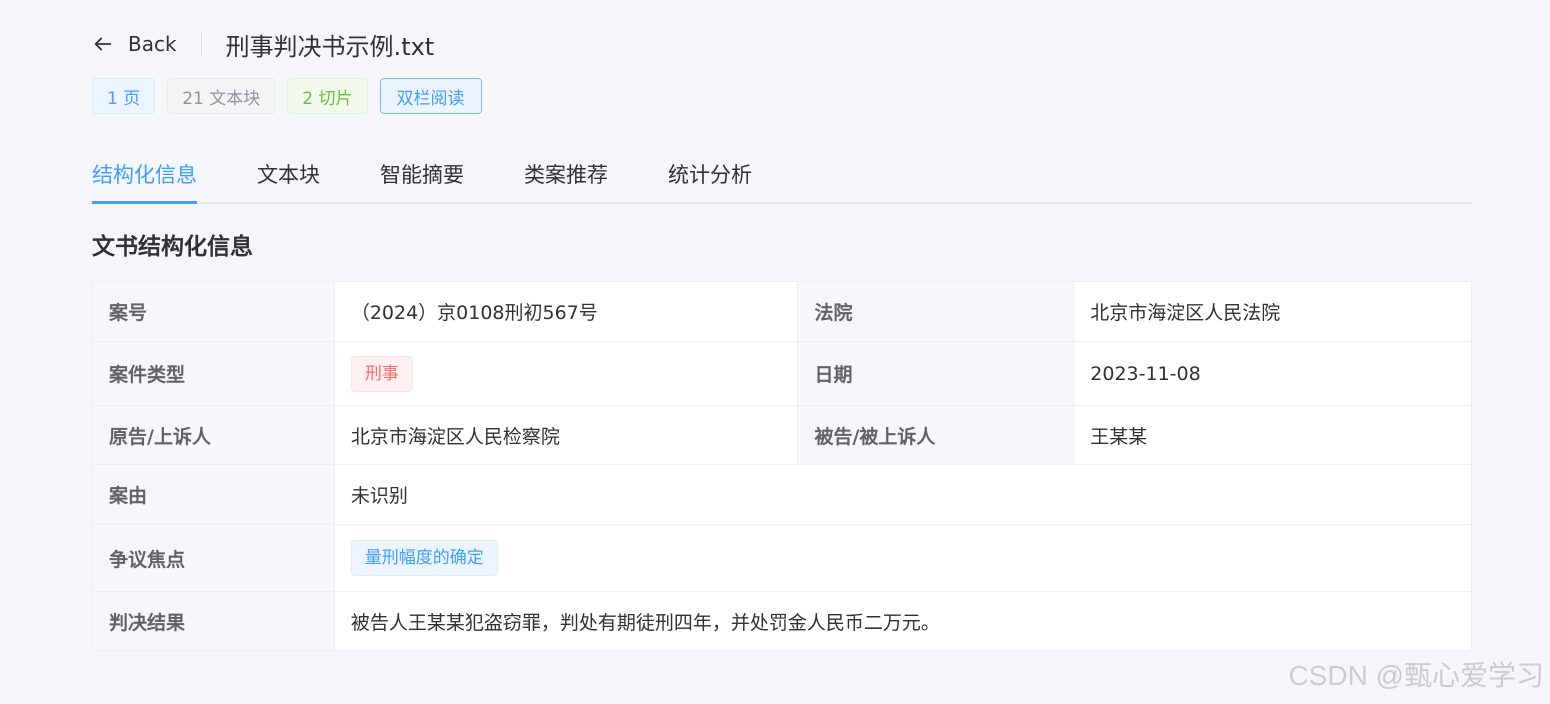 This screenshot has height=704, width=1550. I want to click on tab-bar: 结构化信息 文本块 智能摘要 类案推荐 统计分析, so click(782, 177).